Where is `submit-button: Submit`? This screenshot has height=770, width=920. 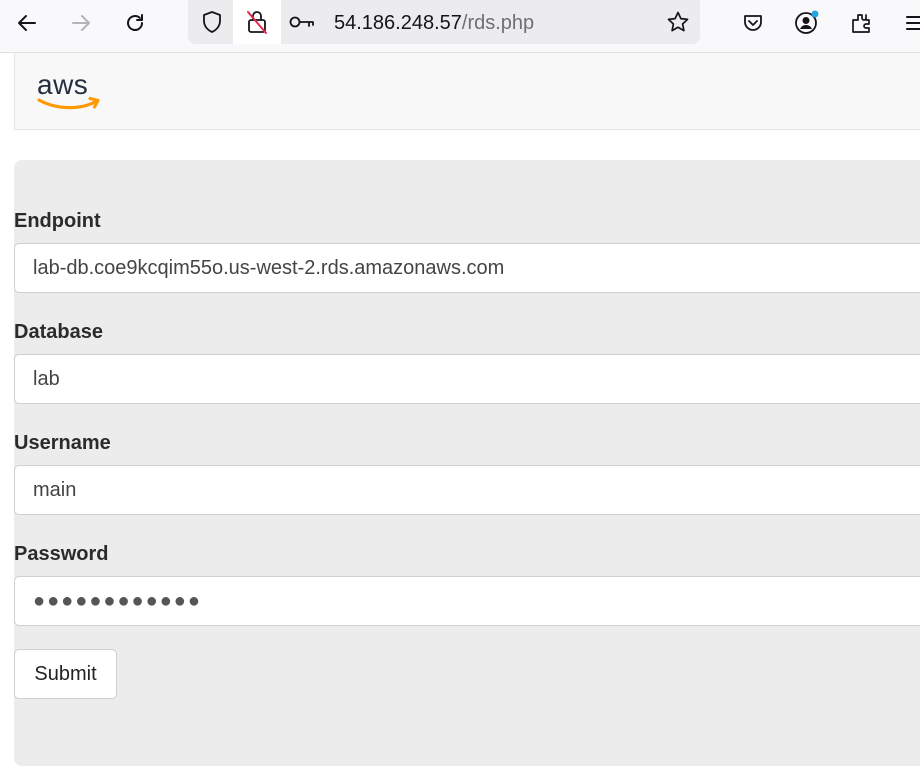
submit-button: Submit is located at coordinates (65, 674).